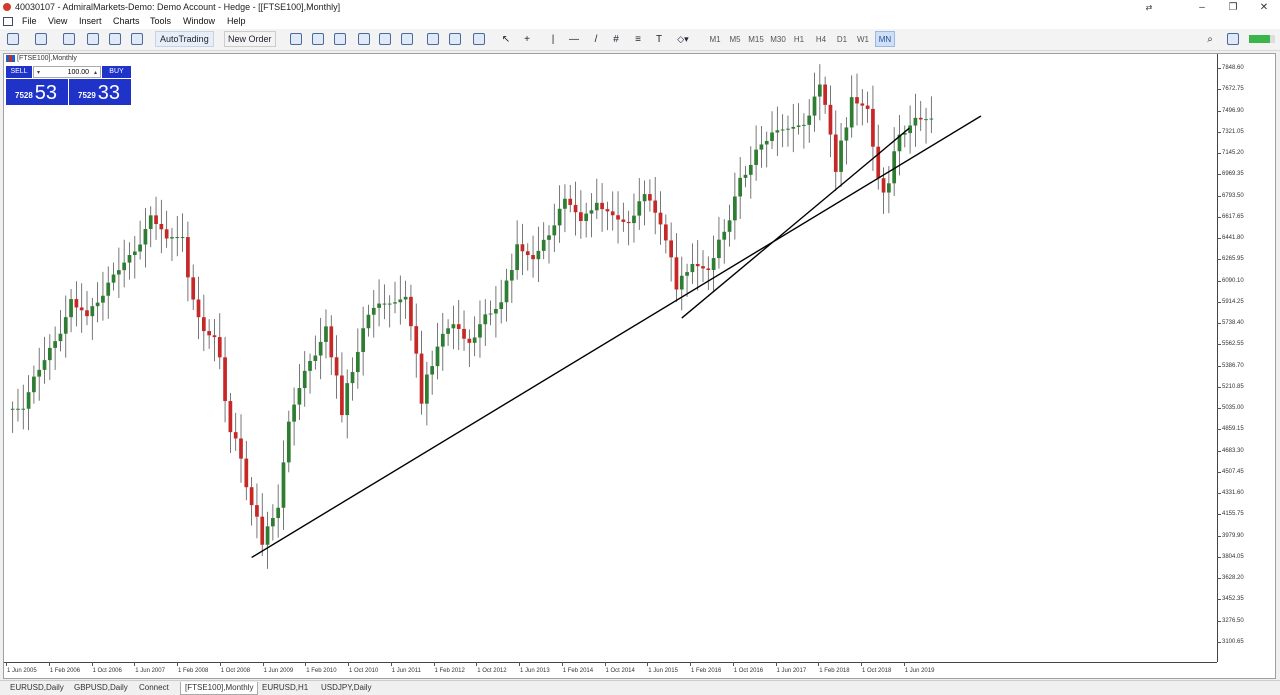 This screenshot has width=1280, height=695. I want to click on price-label: 6441.80, so click(1233, 238).